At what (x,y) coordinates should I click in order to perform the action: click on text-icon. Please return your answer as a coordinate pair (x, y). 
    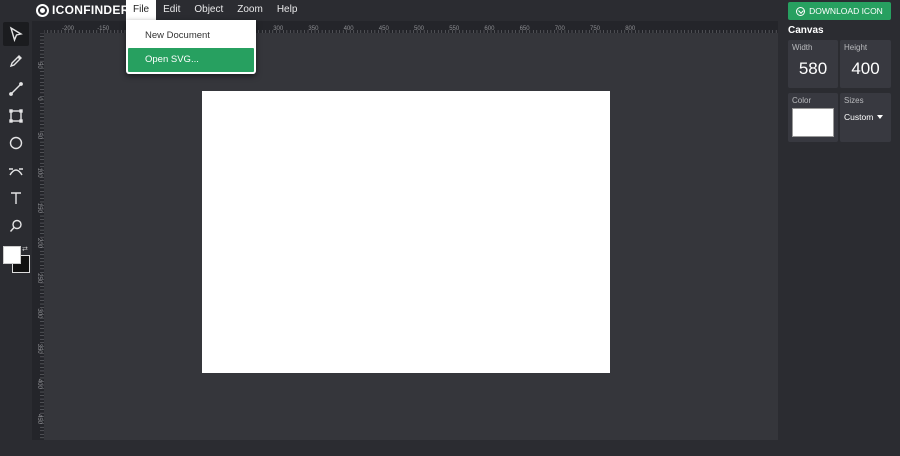
    Looking at the image, I should click on (16, 198).